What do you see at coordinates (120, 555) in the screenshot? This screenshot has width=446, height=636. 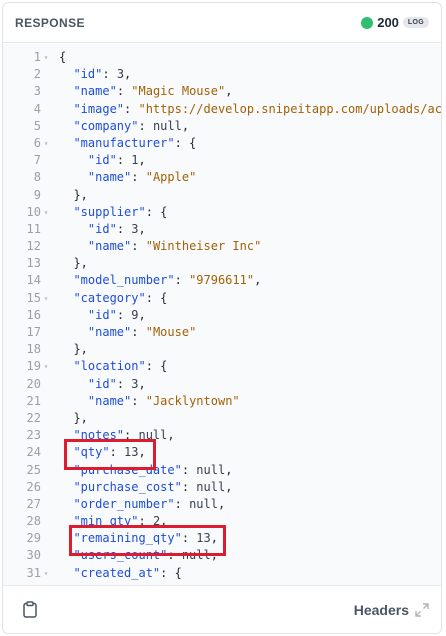 I see `json-key: "users_count"` at bounding box center [120, 555].